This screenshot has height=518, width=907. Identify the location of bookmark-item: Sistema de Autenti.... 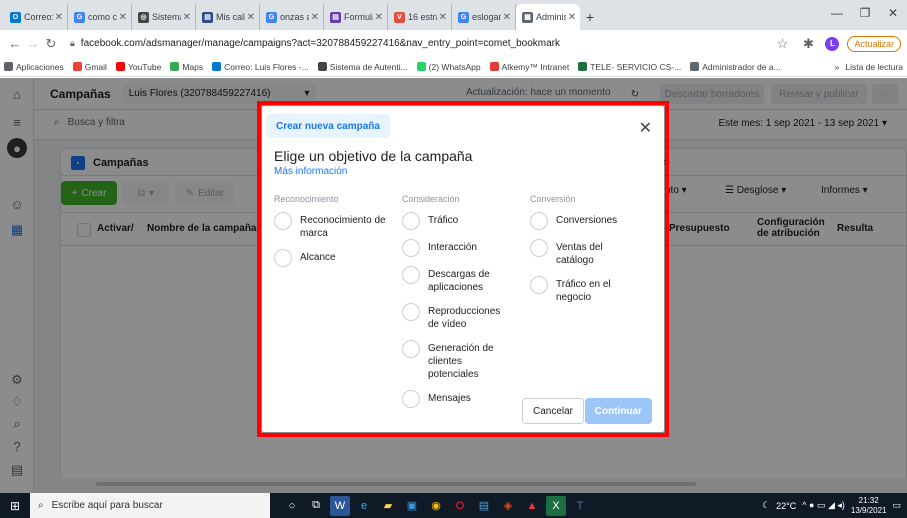
(362, 66).